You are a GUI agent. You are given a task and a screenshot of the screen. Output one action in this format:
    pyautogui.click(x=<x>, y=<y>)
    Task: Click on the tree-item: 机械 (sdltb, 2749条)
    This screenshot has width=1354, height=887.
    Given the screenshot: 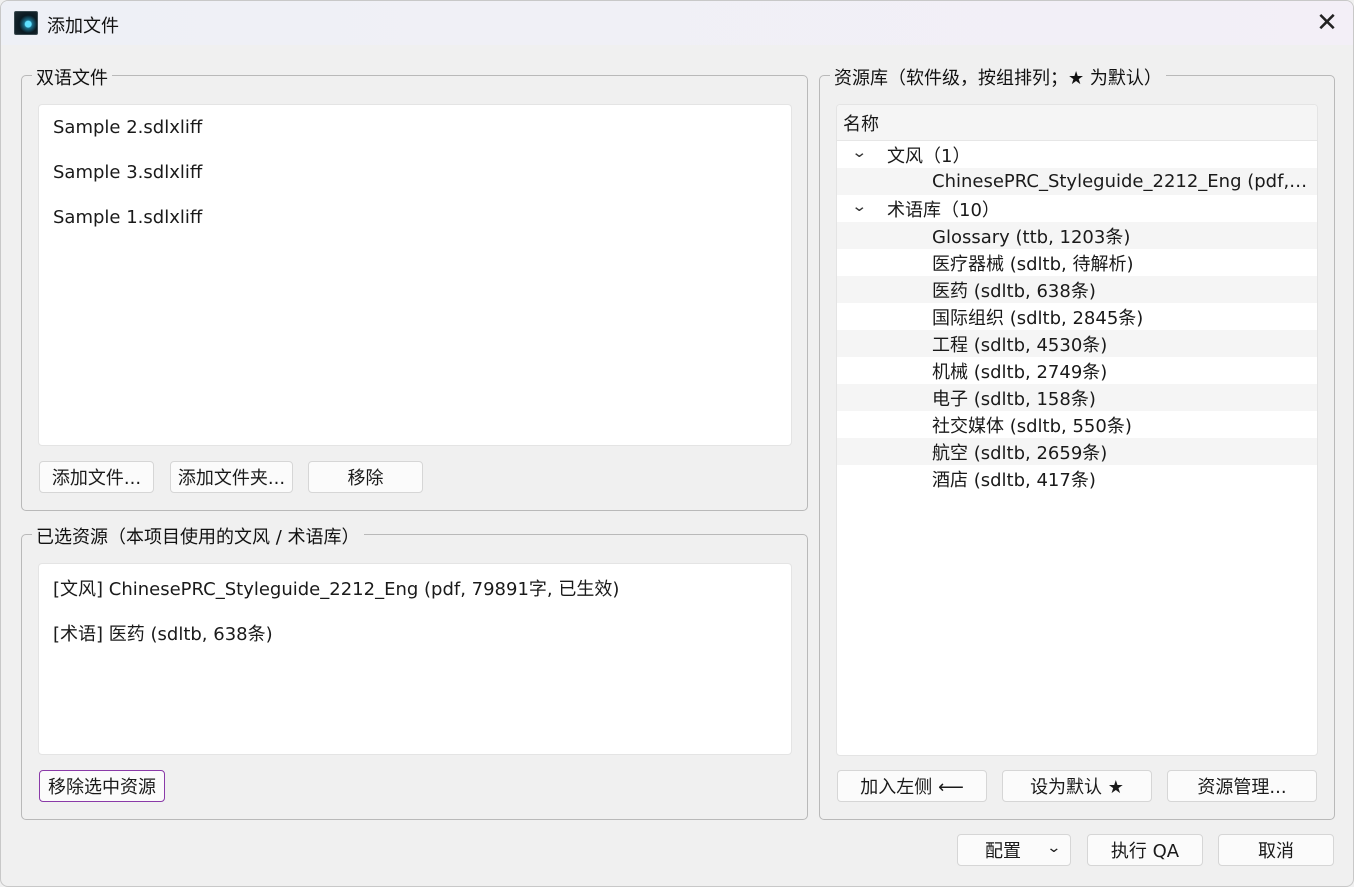 What is the action you would take?
    pyautogui.click(x=1077, y=370)
    